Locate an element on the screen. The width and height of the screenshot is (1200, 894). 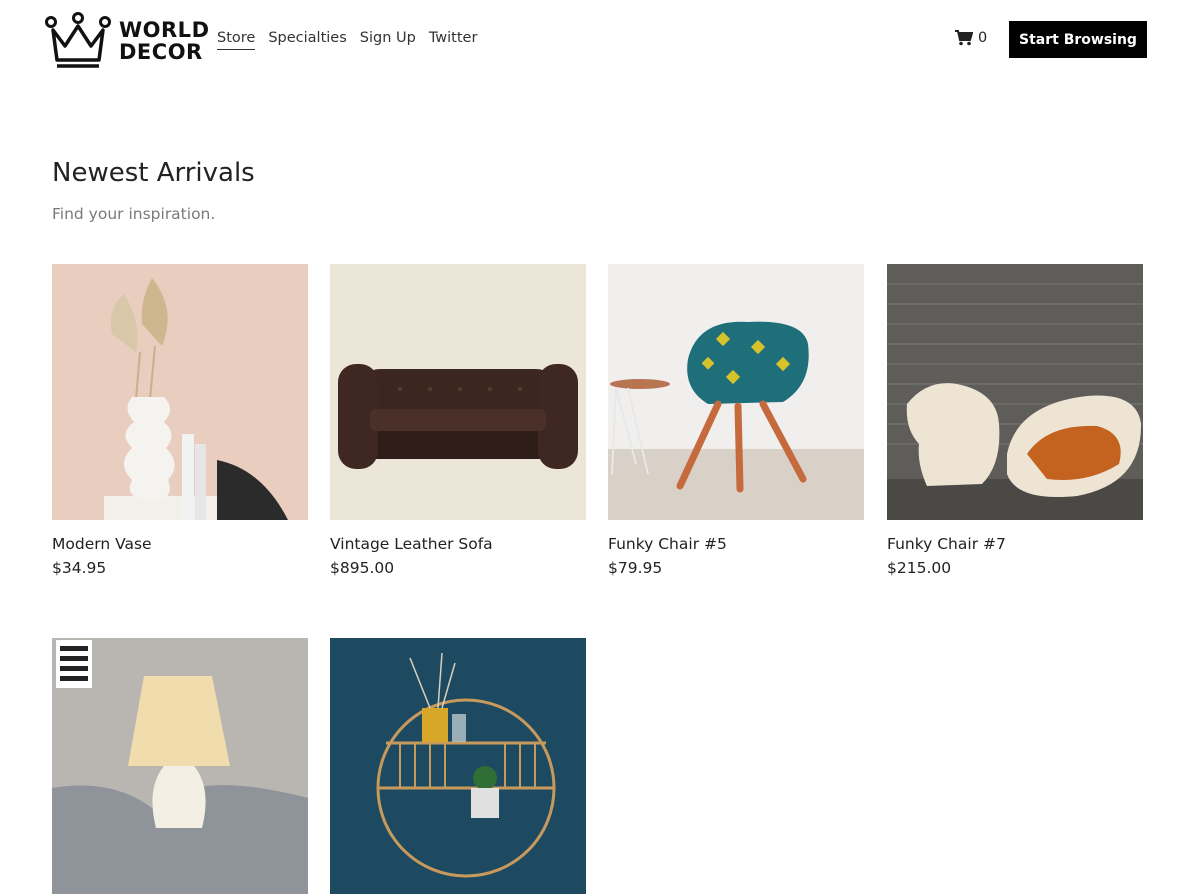
product-name: Funky Chair #7 is located at coordinates (946, 544).